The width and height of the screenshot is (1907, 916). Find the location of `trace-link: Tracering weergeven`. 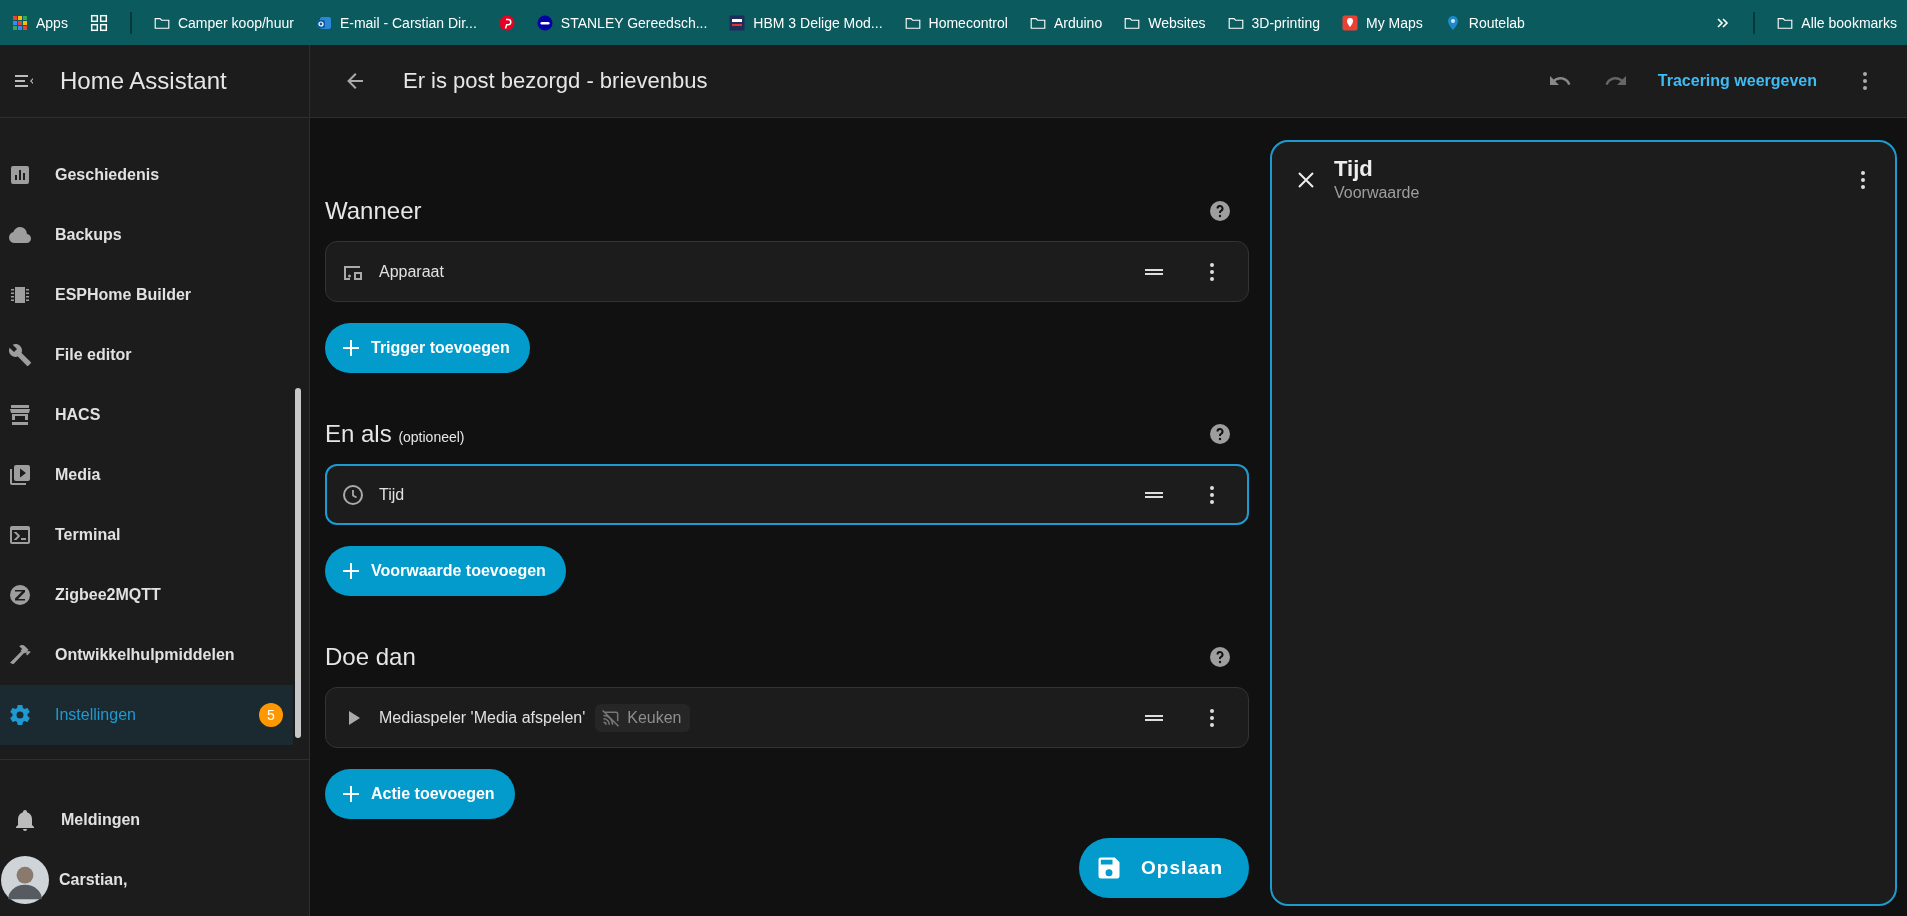

trace-link: Tracering weergeven is located at coordinates (1737, 81).